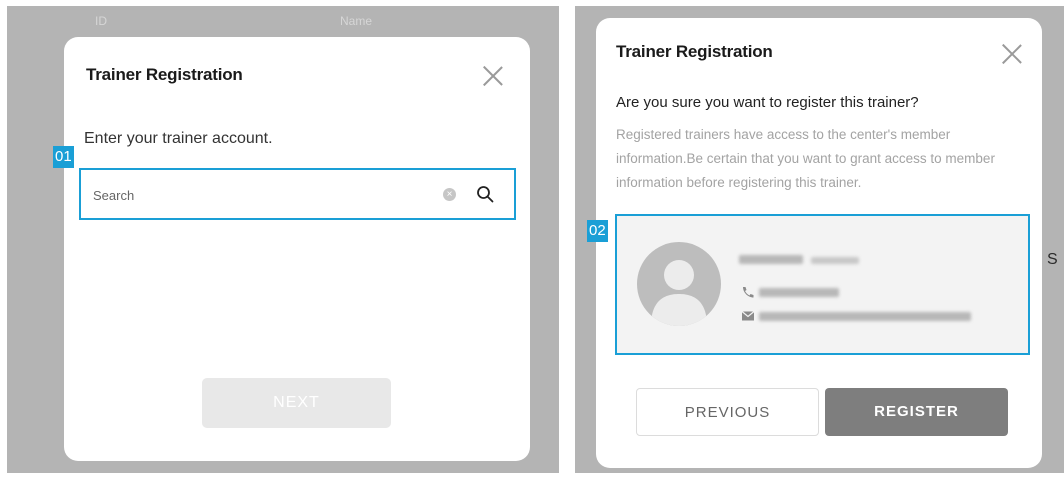 Image resolution: width=1064 pixels, height=479 pixels. What do you see at coordinates (822, 284) in the screenshot?
I see `trainer-profile-card` at bounding box center [822, 284].